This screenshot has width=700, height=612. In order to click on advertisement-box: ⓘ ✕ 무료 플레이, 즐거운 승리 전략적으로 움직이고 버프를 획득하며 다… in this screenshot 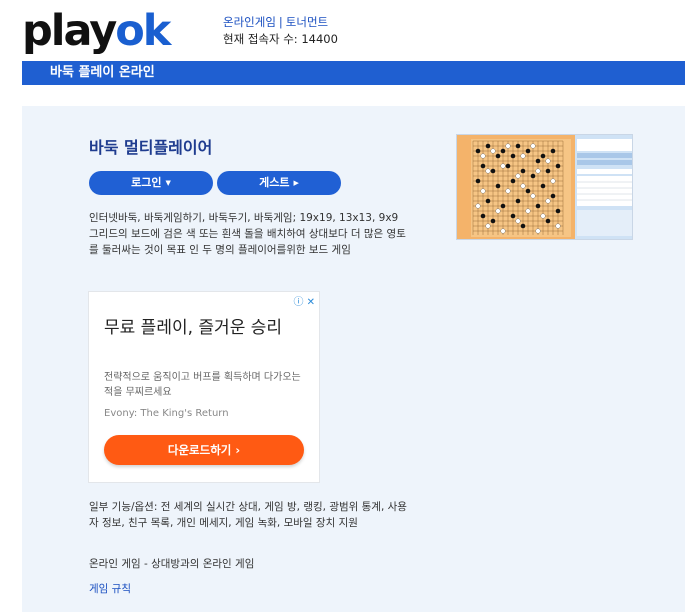, I will do `click(204, 387)`.